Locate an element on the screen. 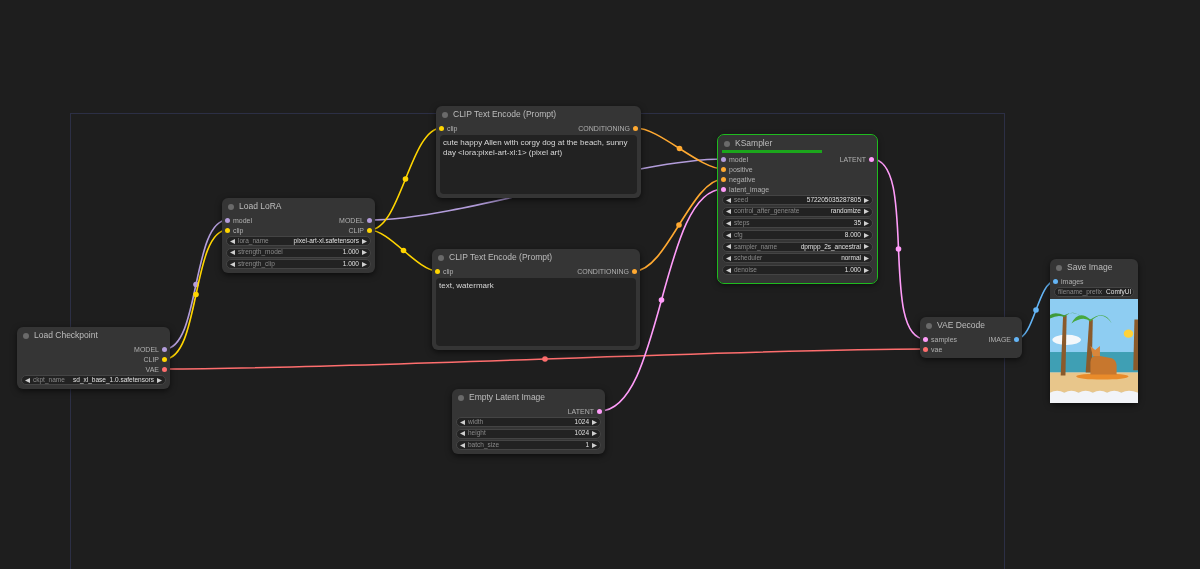 This screenshot has width=1200, height=569. node-title: Empty Latent Image is located at coordinates (507, 397).